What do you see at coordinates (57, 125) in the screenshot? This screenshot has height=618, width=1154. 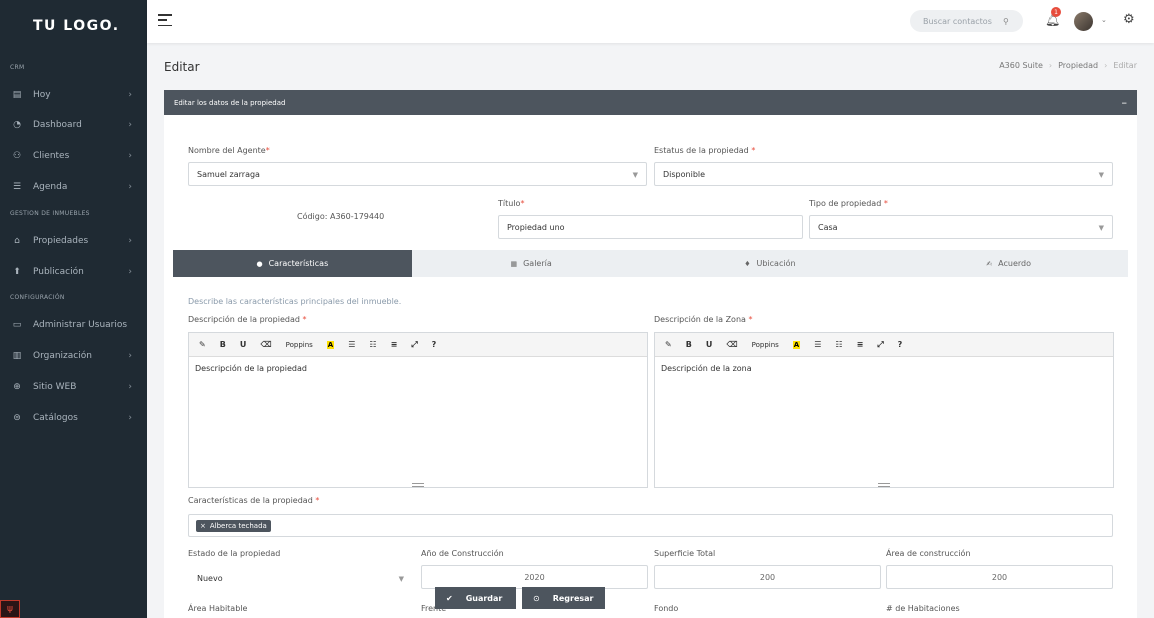 I see `sidebar-item-label: Dashboard` at bounding box center [57, 125].